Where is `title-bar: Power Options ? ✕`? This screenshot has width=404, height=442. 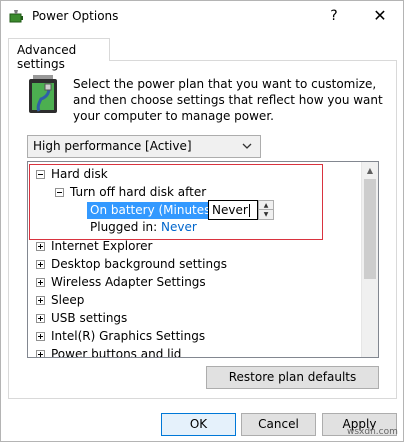 title-bar: Power Options ? ✕ is located at coordinates (202, 16).